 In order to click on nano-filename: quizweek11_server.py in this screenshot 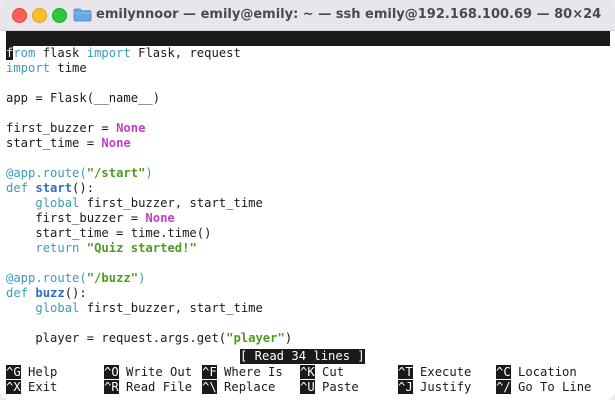, I will do `click(322, 68)`.